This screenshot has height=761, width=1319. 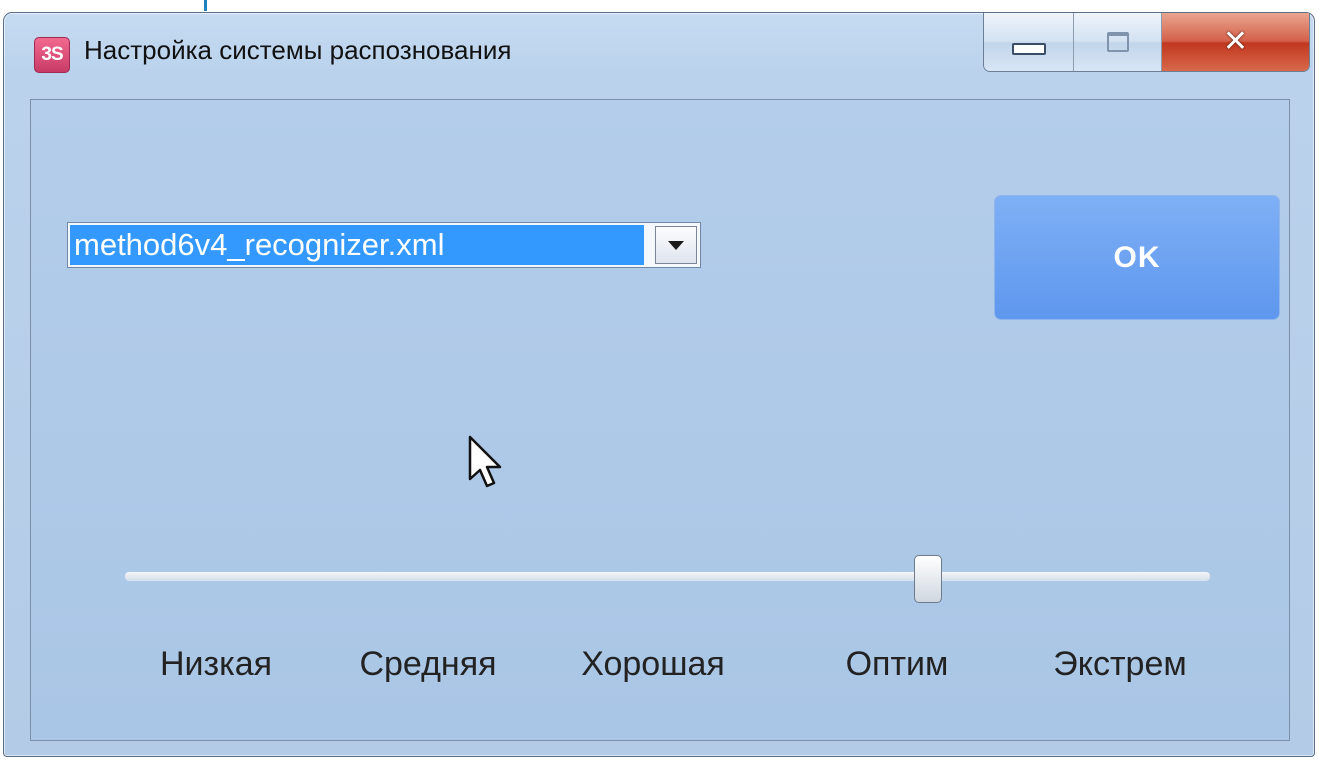 I want to click on caption-buttons: ✕, so click(x=1146, y=42).